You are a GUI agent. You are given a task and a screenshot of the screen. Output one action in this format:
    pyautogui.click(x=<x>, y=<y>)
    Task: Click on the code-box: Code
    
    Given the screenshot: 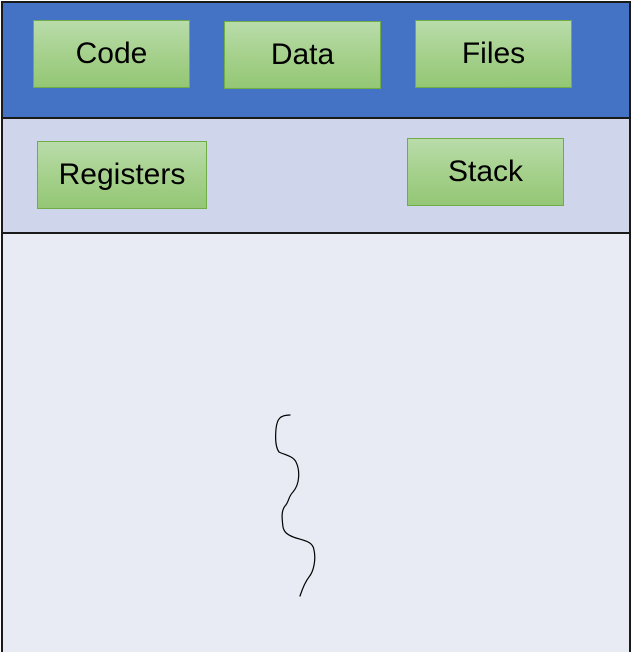 What is the action you would take?
    pyautogui.click(x=111, y=54)
    